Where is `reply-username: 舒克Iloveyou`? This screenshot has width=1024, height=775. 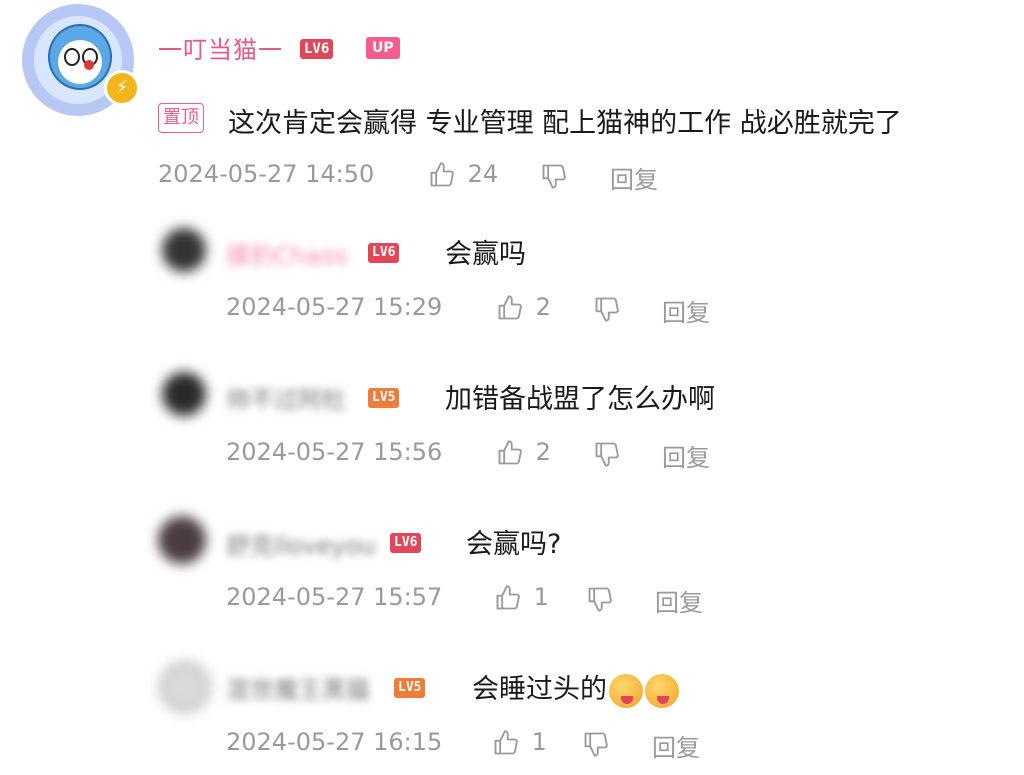 reply-username: 舒克Iloveyou is located at coordinates (301, 543).